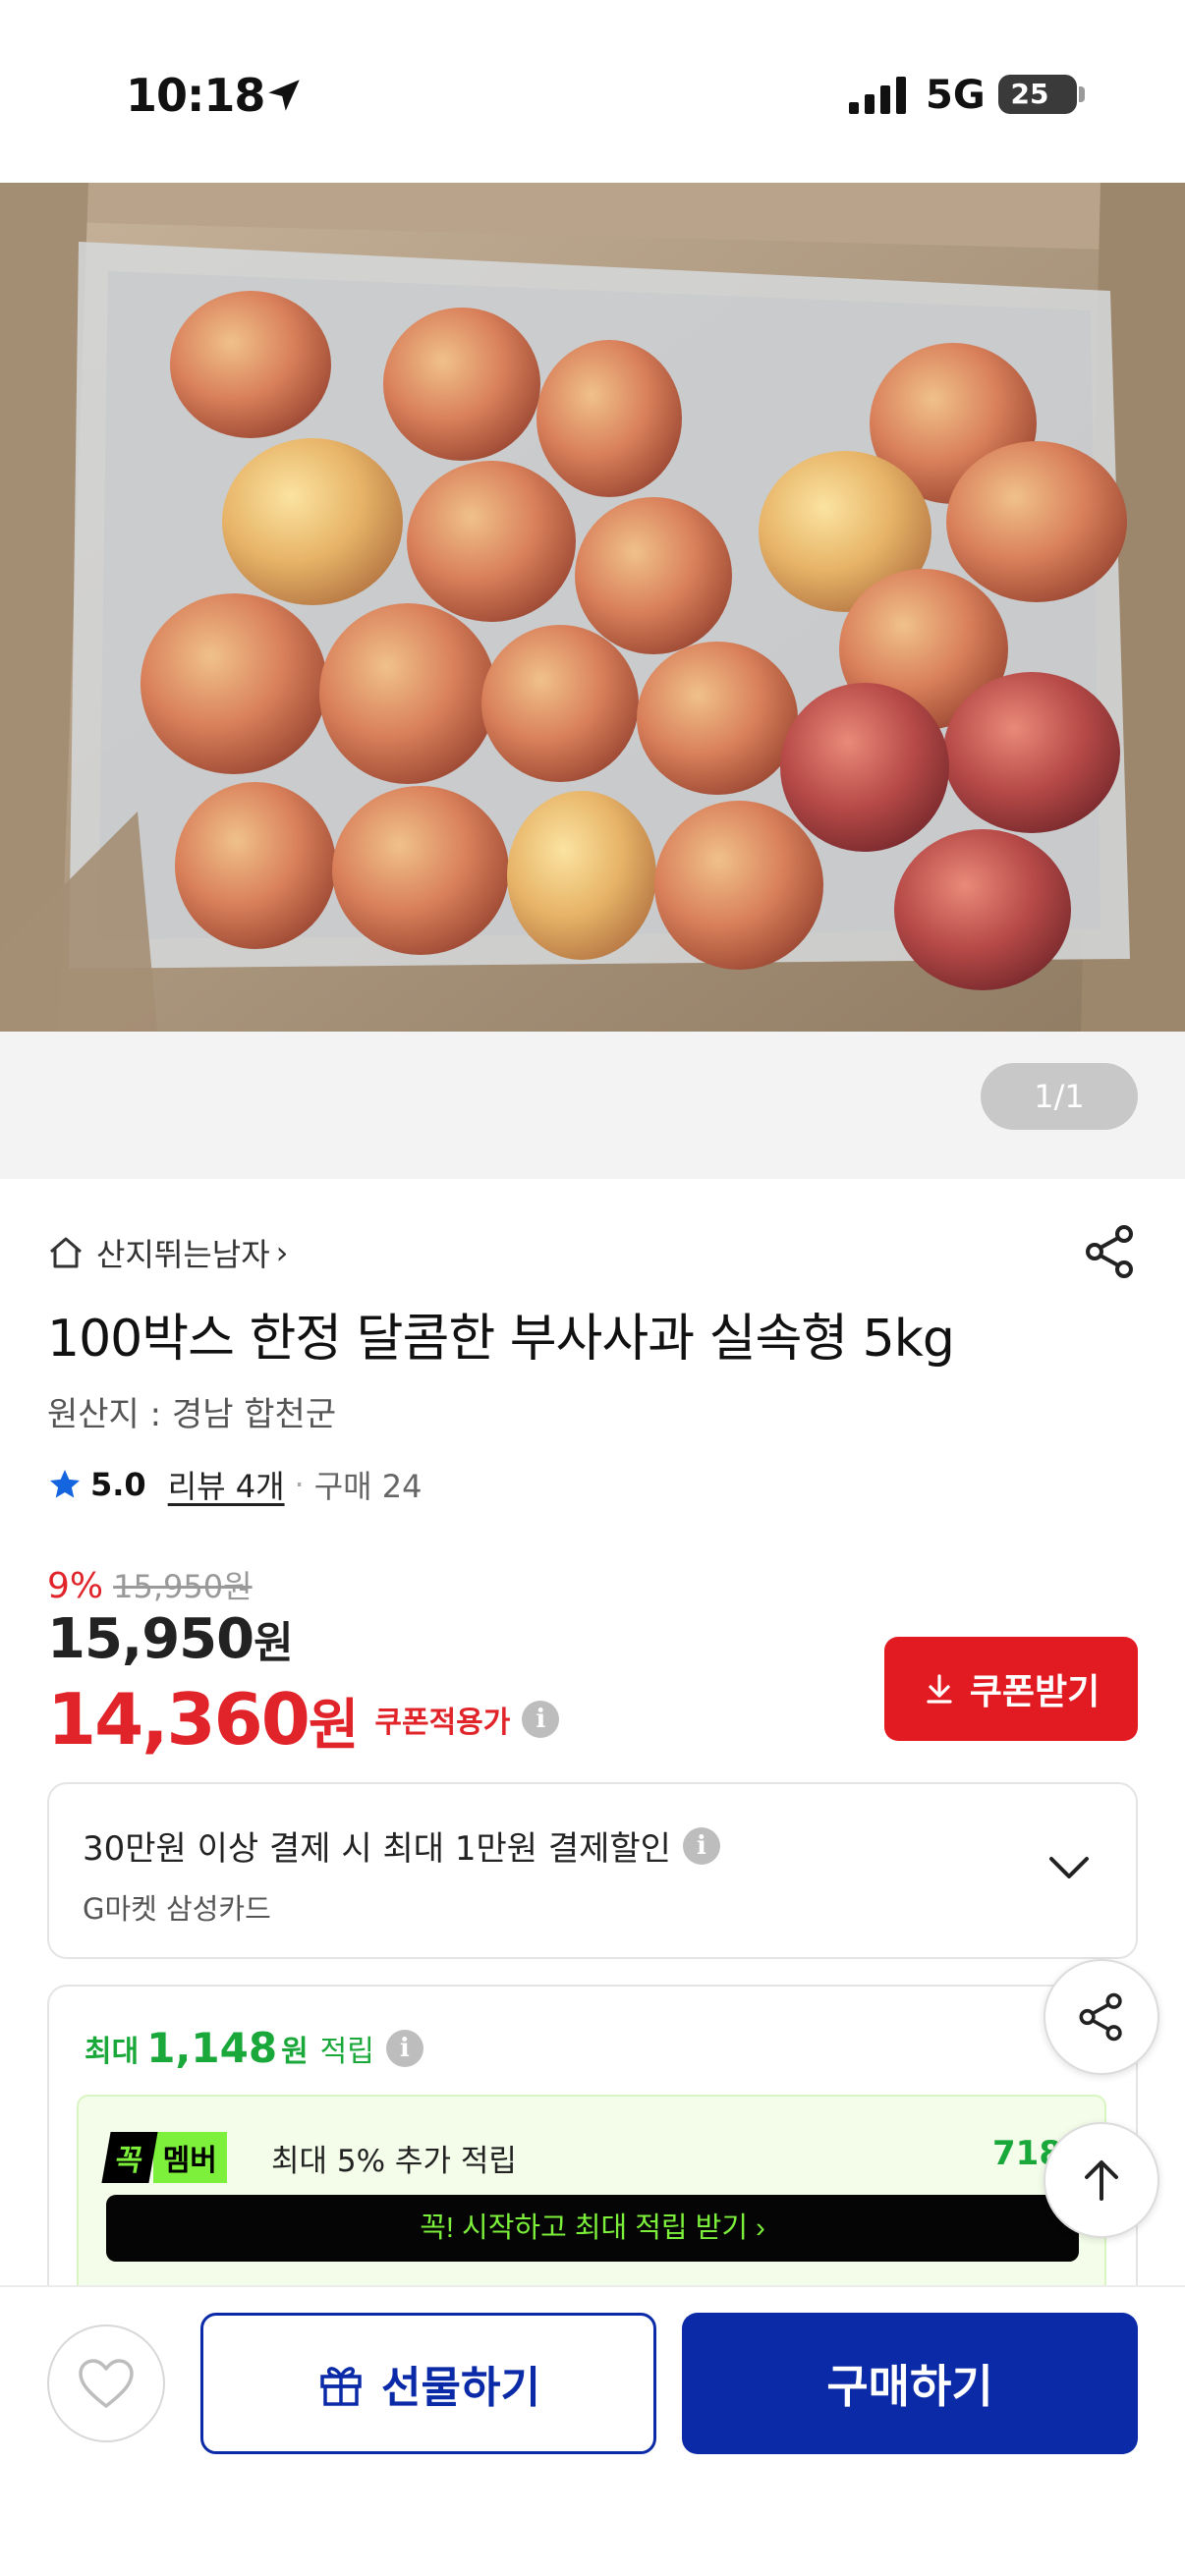  I want to click on get-coupon-button: 쿠폰받기, so click(1011, 1689).